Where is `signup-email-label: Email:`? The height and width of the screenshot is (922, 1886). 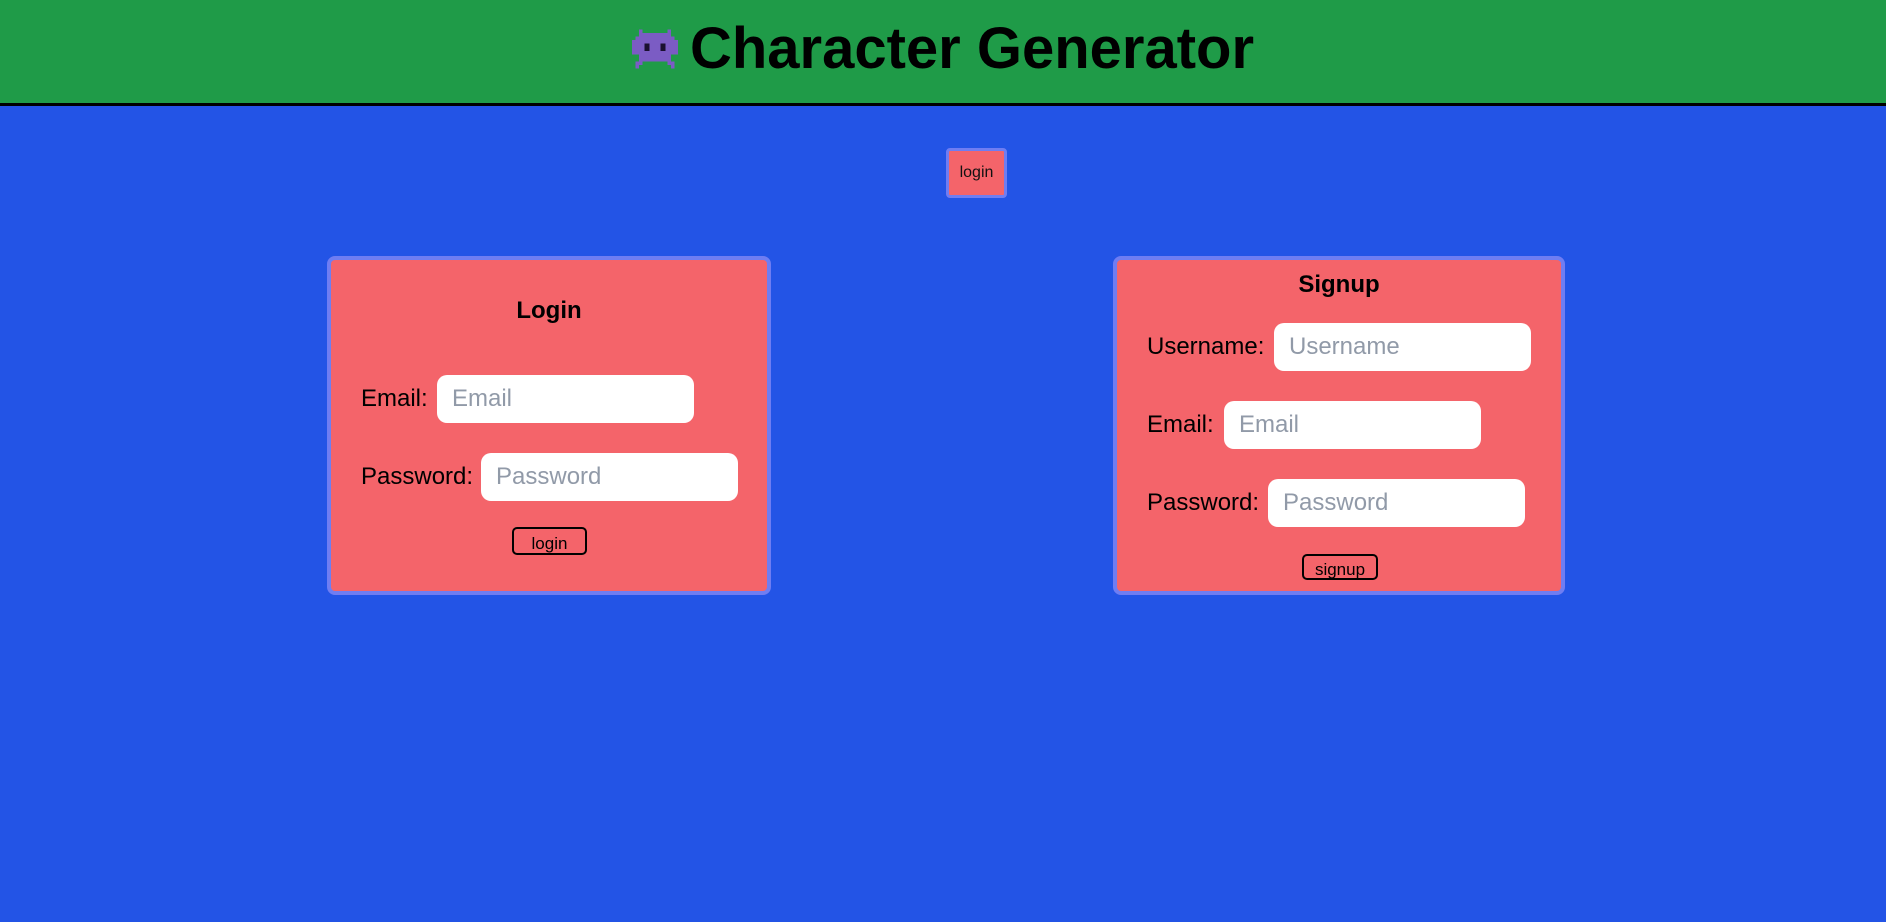 signup-email-label: Email: is located at coordinates (1180, 424).